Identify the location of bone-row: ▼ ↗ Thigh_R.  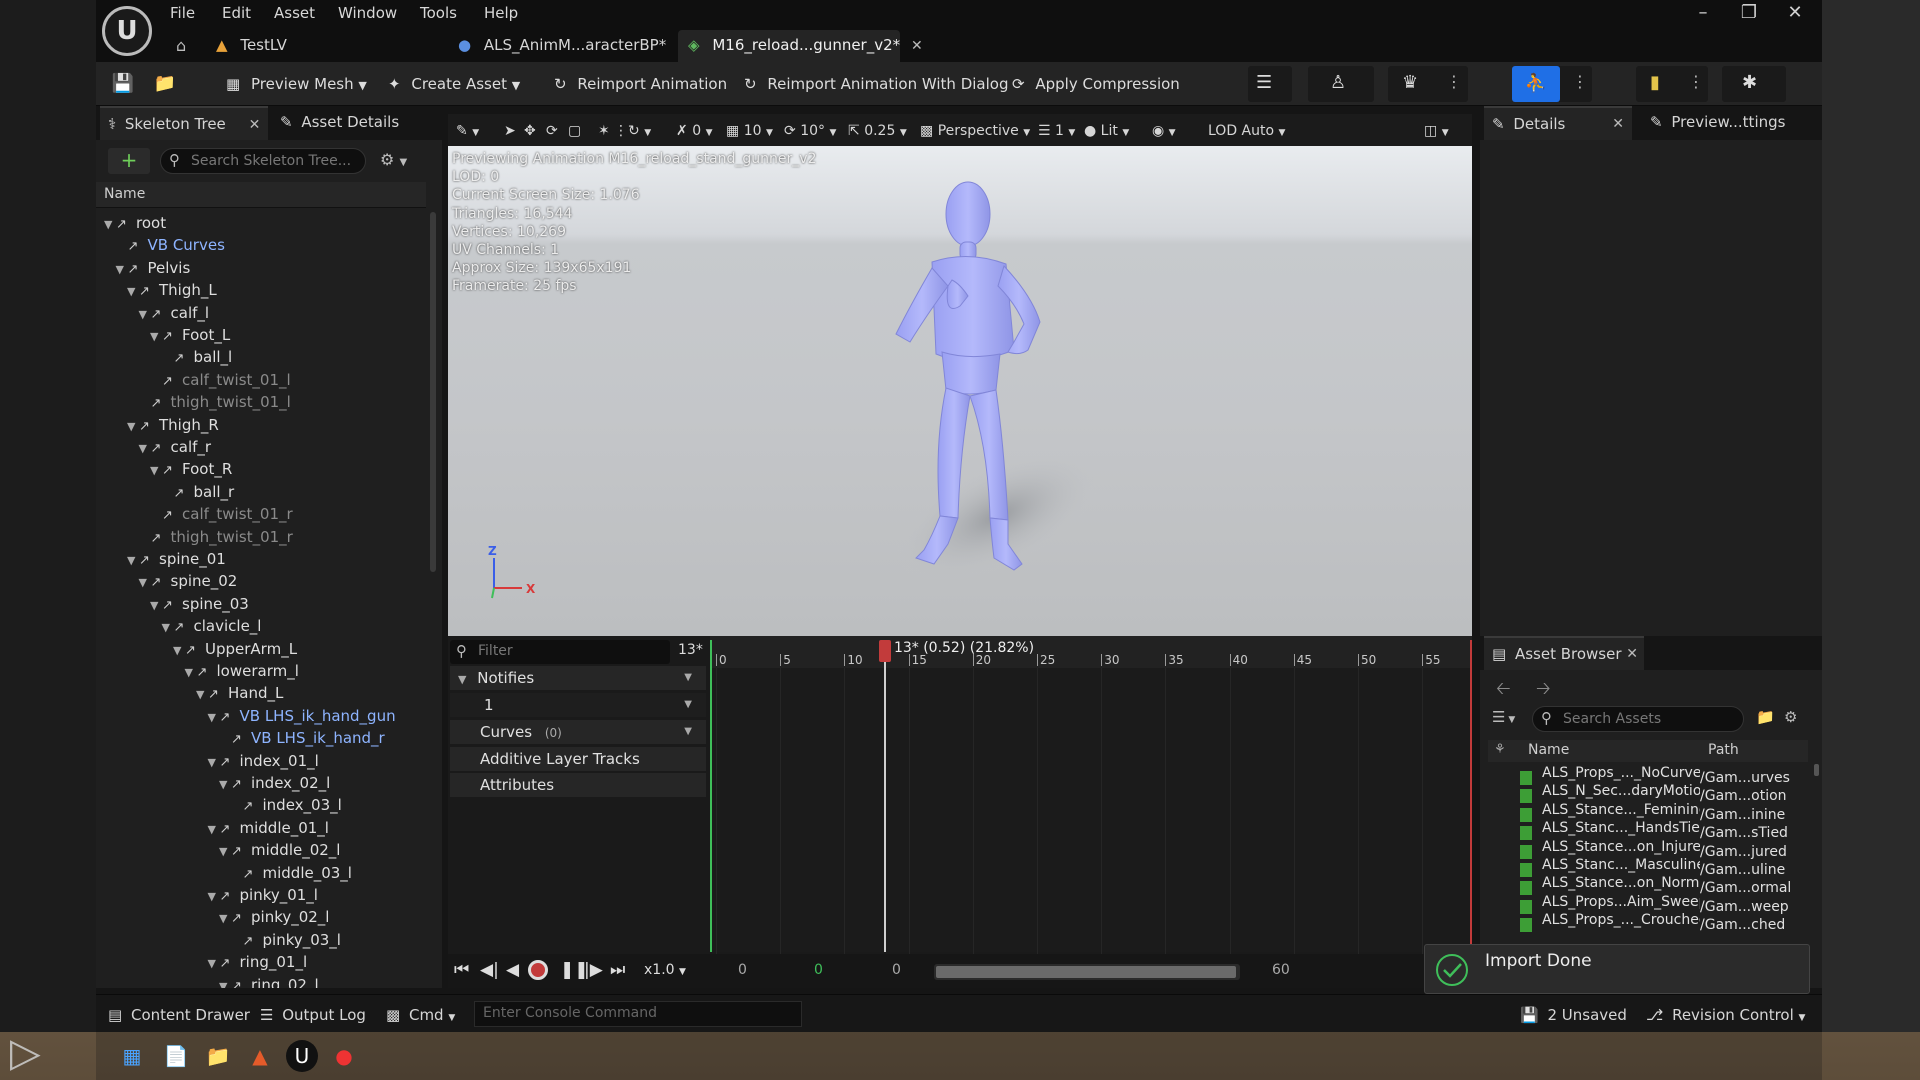
(261, 425).